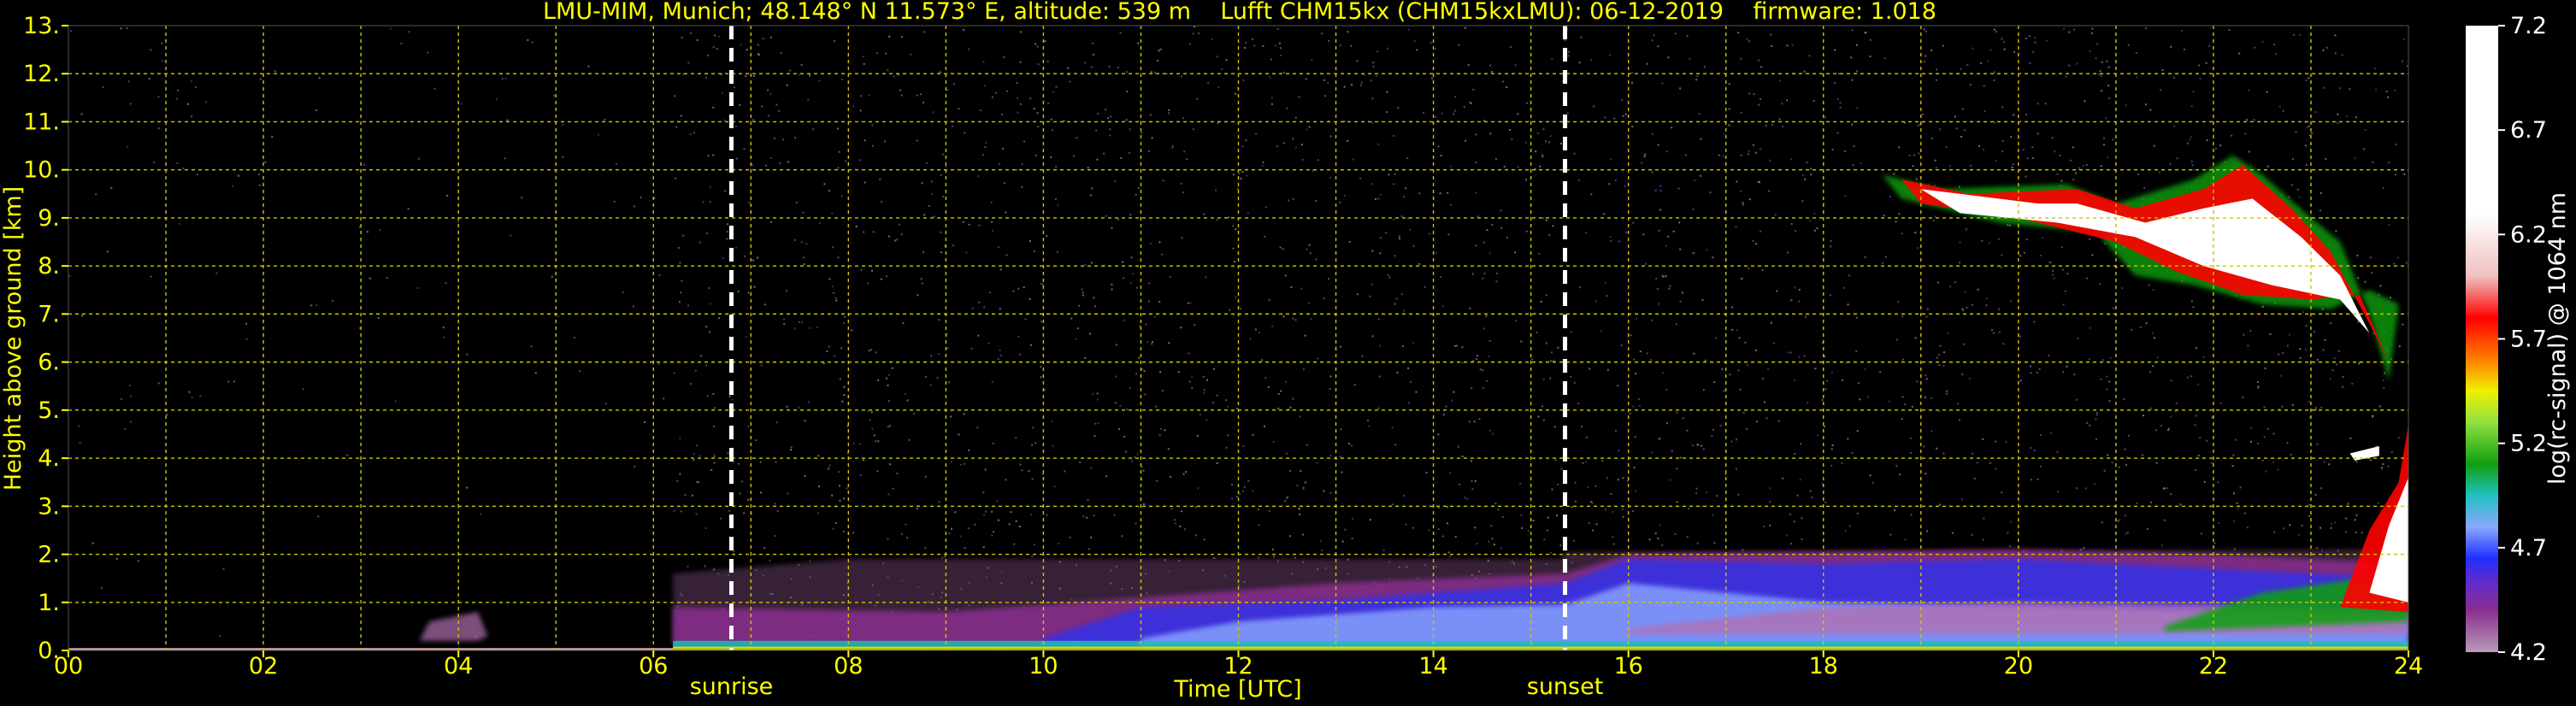  I want to click on colorbar-tick-label-3: 5.7, so click(2528, 340).